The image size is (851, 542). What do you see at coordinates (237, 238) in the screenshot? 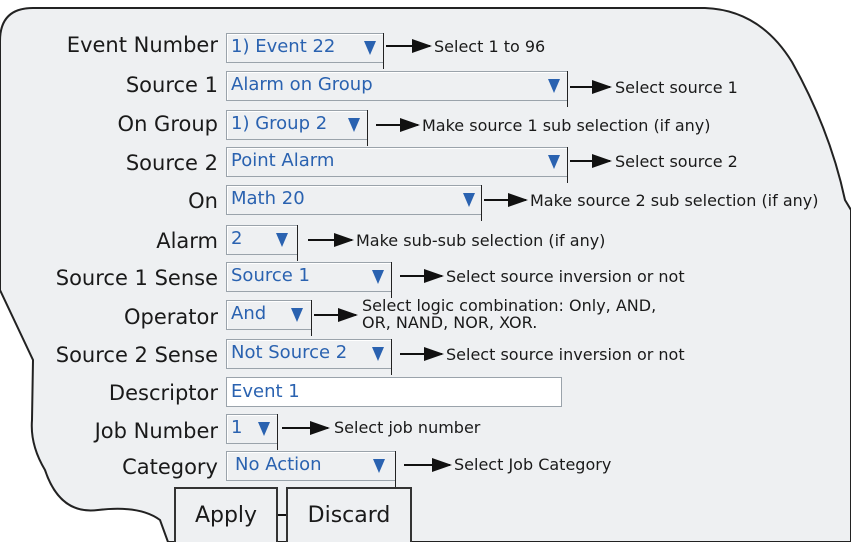
I see `alarm-value: 2` at bounding box center [237, 238].